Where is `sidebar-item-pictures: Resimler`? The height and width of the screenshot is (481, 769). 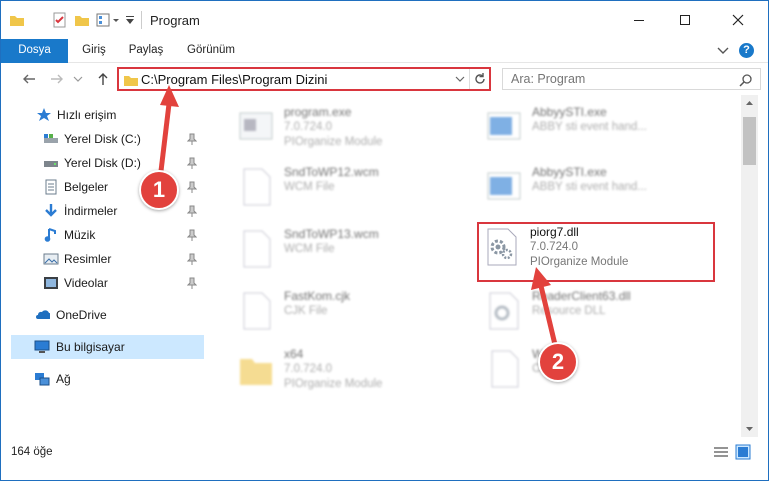
sidebar-item-pictures: Resimler is located at coordinates (102, 259).